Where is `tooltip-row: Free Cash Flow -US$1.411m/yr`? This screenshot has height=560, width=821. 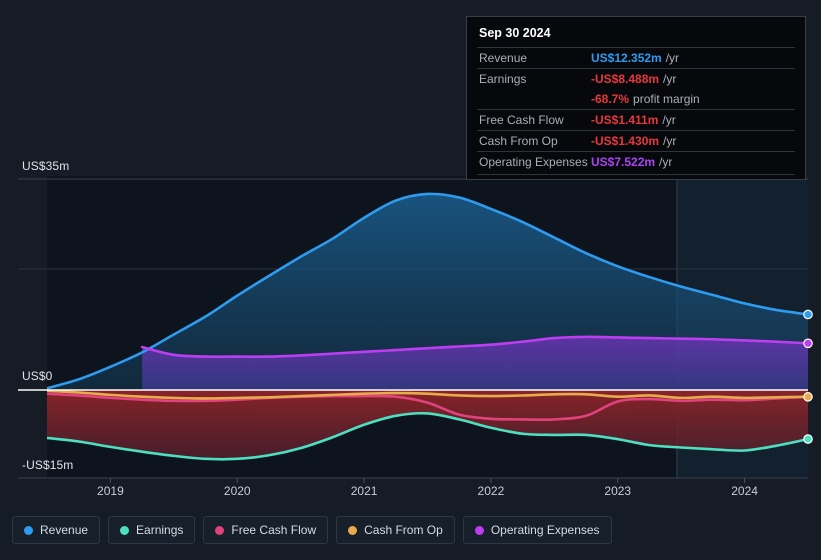
tooltip-row: Free Cash Flow -US$1.411m/yr is located at coordinates (636, 119).